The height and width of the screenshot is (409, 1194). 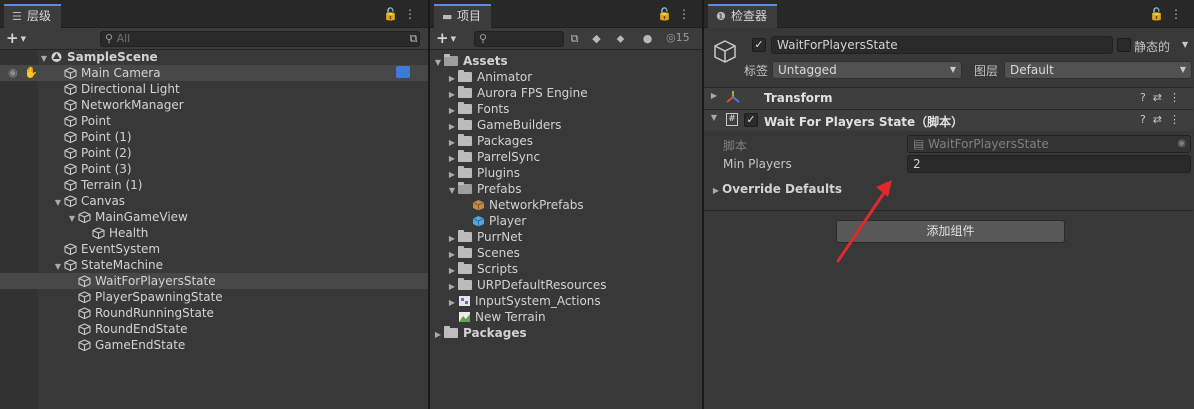 I want to click on project-item-row: ▶ ParrelSync, so click(x=566, y=157).